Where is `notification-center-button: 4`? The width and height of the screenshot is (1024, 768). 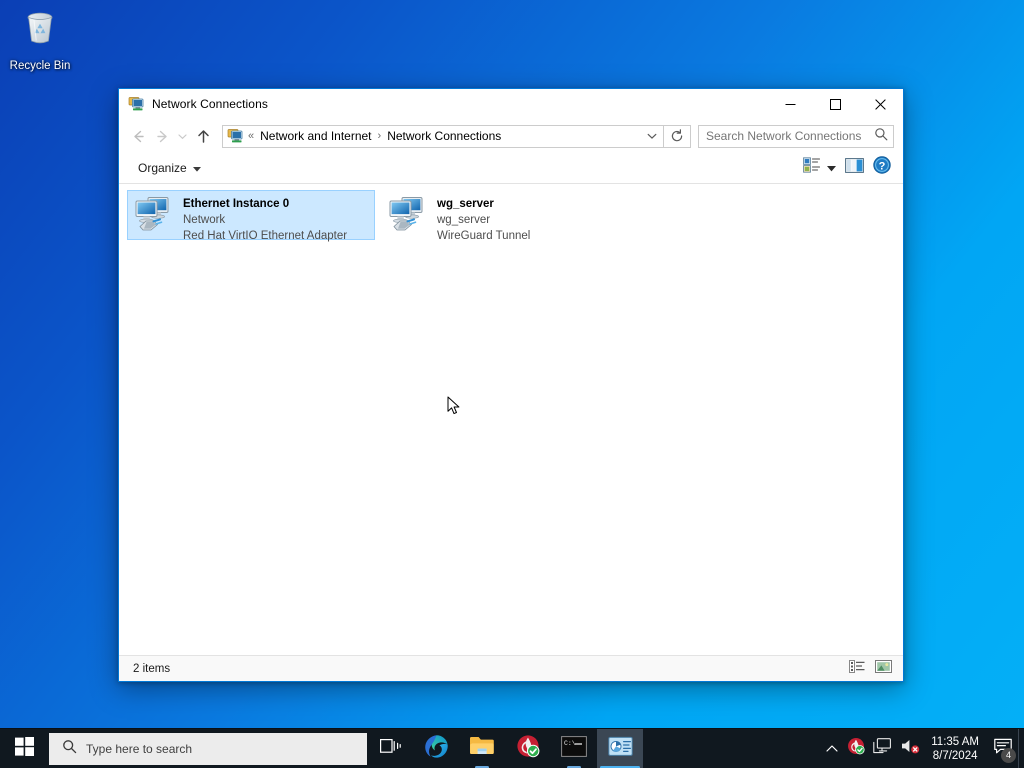 notification-center-button: 4 is located at coordinates (1003, 748).